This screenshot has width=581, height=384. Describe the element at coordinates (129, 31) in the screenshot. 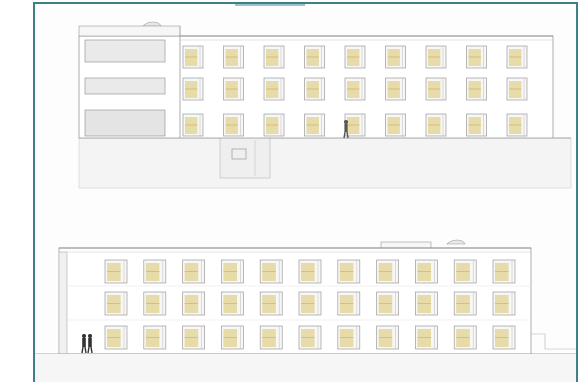

I see `upper-left-roof` at that location.